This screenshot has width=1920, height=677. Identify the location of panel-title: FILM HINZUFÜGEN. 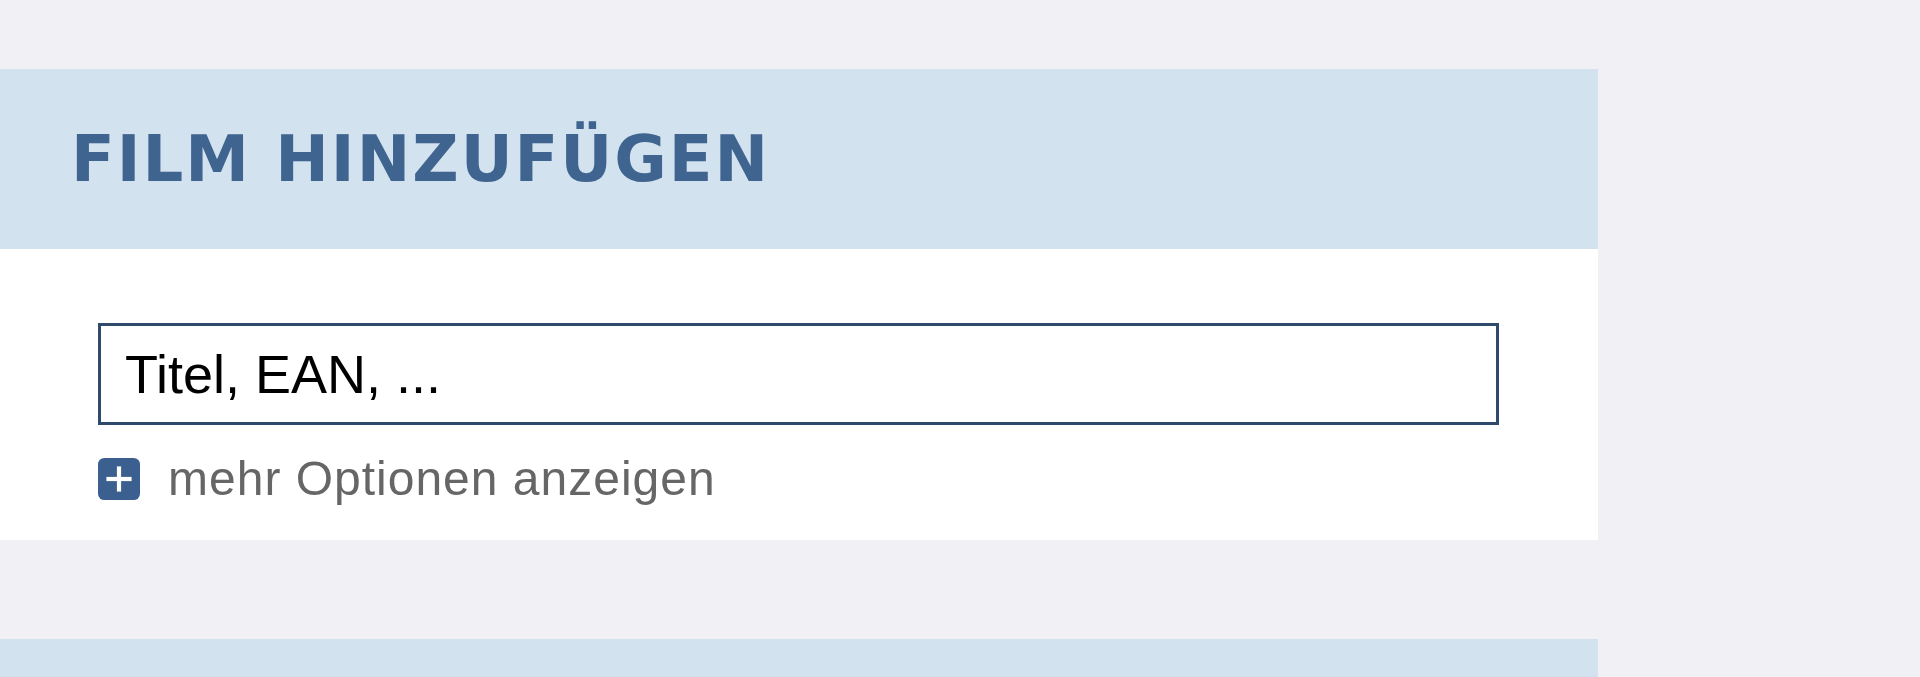
(421, 159).